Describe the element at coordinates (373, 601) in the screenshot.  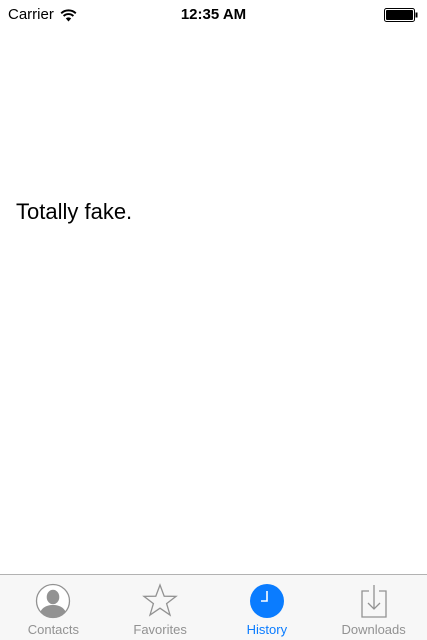
I see `download-icon` at that location.